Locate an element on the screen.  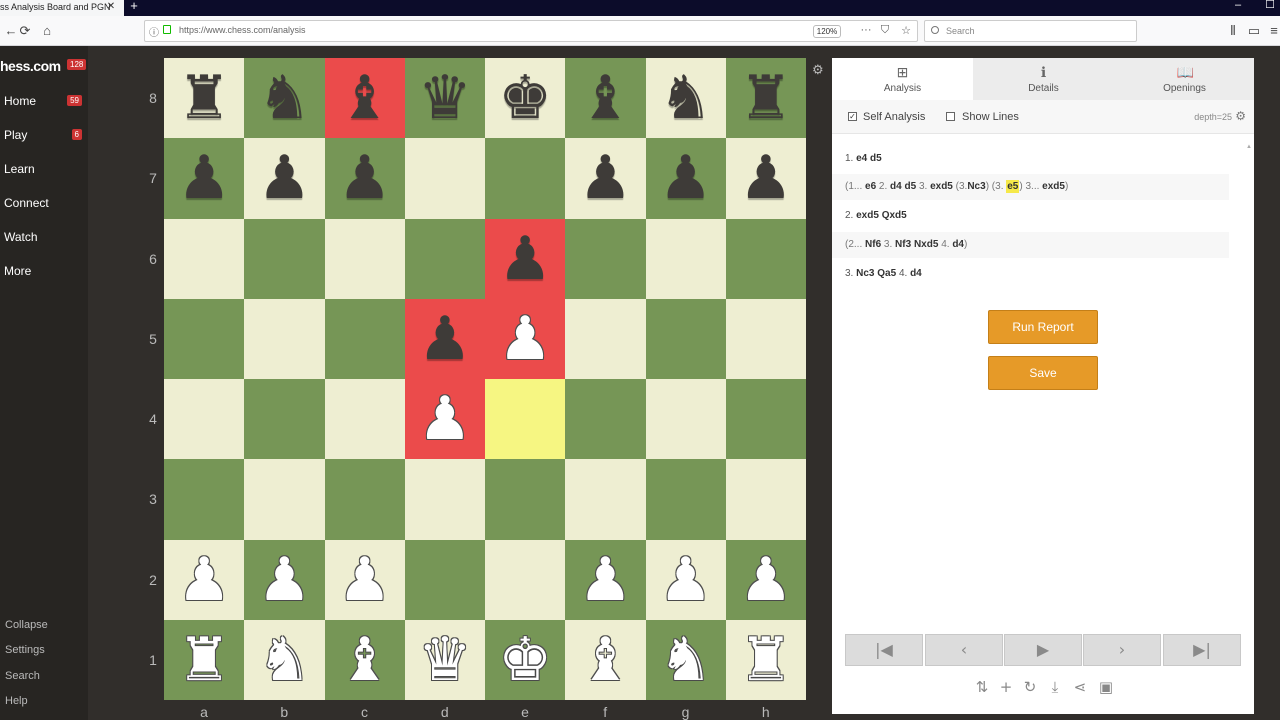
move: e6 is located at coordinates (870, 186).